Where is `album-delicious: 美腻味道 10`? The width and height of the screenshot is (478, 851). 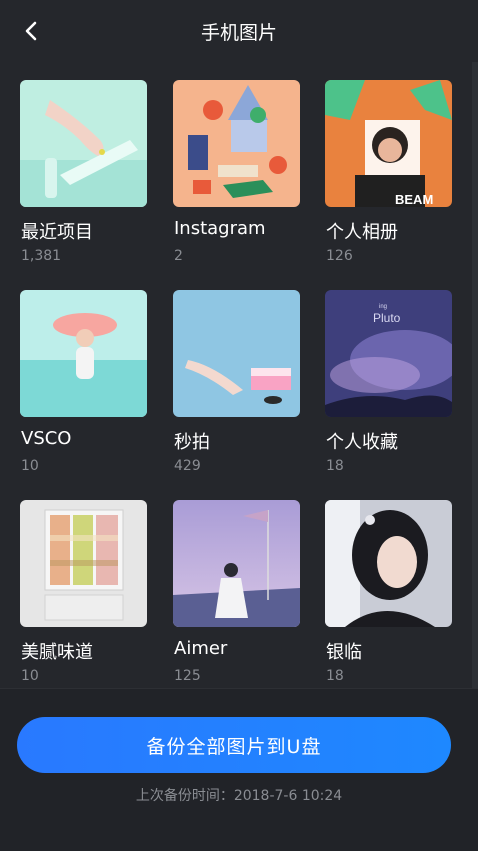 album-delicious: 美腻味道 10 is located at coordinates (85, 592).